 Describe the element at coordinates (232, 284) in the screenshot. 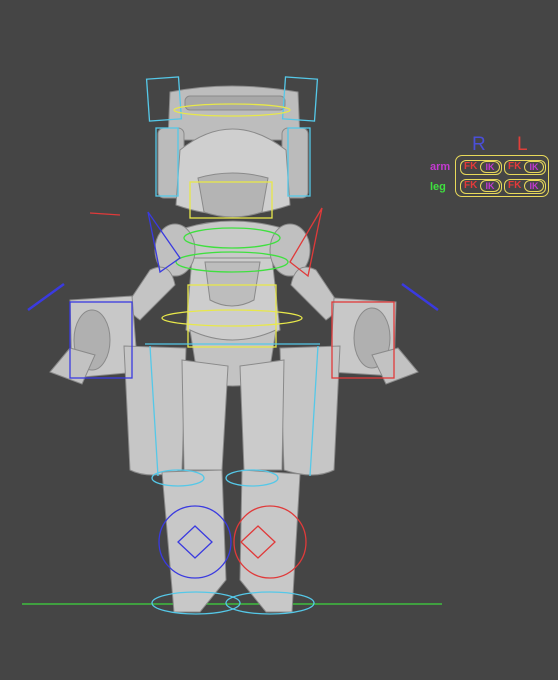

I see `chest-plate` at that location.